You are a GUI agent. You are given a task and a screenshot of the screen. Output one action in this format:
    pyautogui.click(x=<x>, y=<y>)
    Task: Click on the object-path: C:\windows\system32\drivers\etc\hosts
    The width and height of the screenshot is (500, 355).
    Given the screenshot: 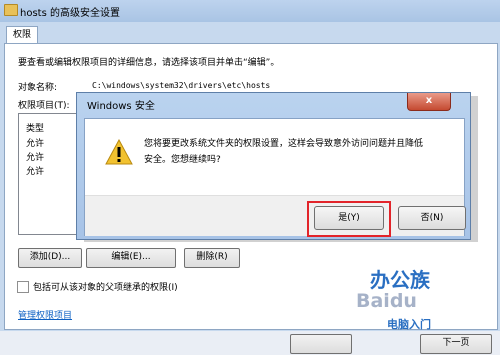 What is the action you would take?
    pyautogui.click(x=181, y=85)
    